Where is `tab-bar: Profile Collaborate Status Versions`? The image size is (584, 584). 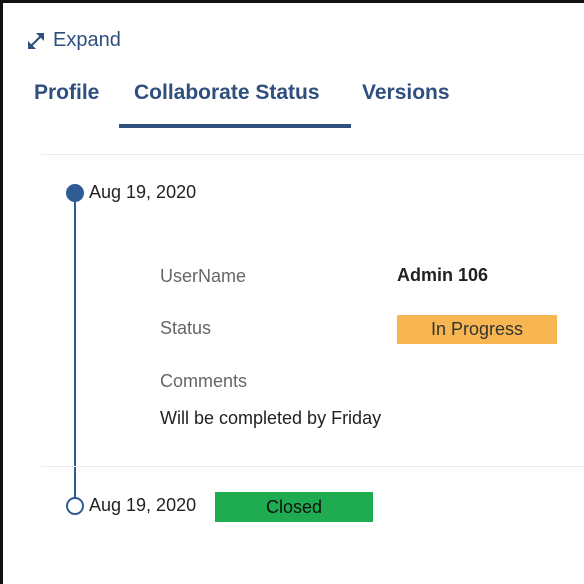
tab-bar: Profile Collaborate Status Versions is located at coordinates (293, 106).